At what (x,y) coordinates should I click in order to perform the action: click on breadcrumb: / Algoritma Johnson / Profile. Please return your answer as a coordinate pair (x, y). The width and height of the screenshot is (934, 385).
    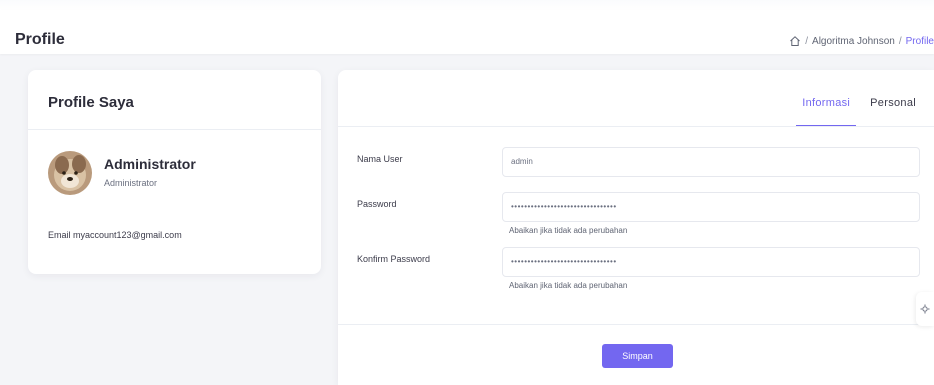
    Looking at the image, I should click on (861, 41).